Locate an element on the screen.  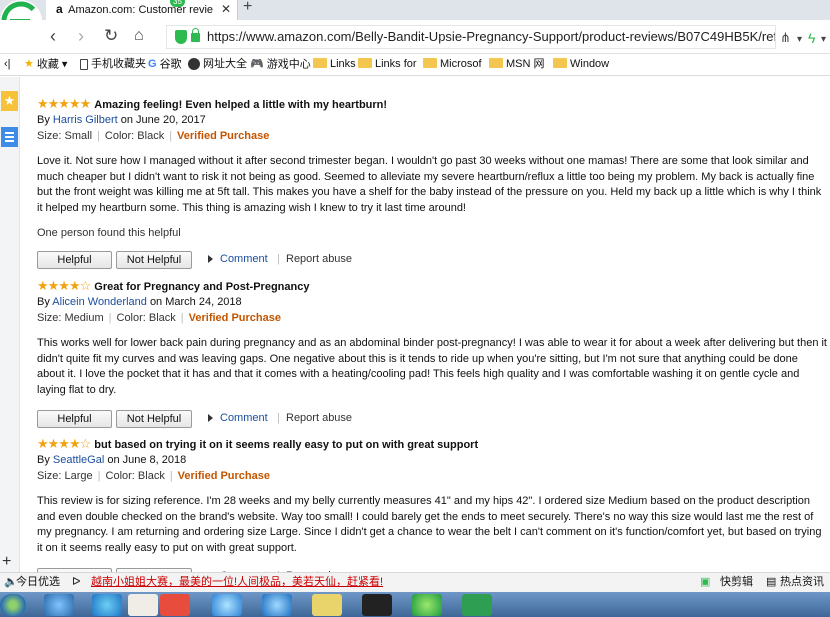
bookmark-favorites: ★ 收藏 ▾ is located at coordinates (45, 64).